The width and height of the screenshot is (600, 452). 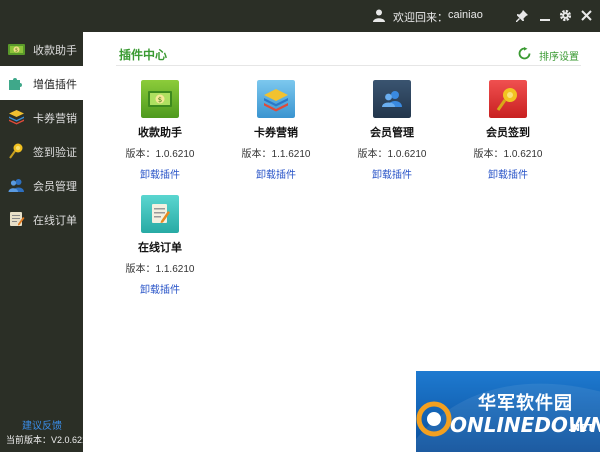 I want to click on pin-icon, so click(x=521, y=15).